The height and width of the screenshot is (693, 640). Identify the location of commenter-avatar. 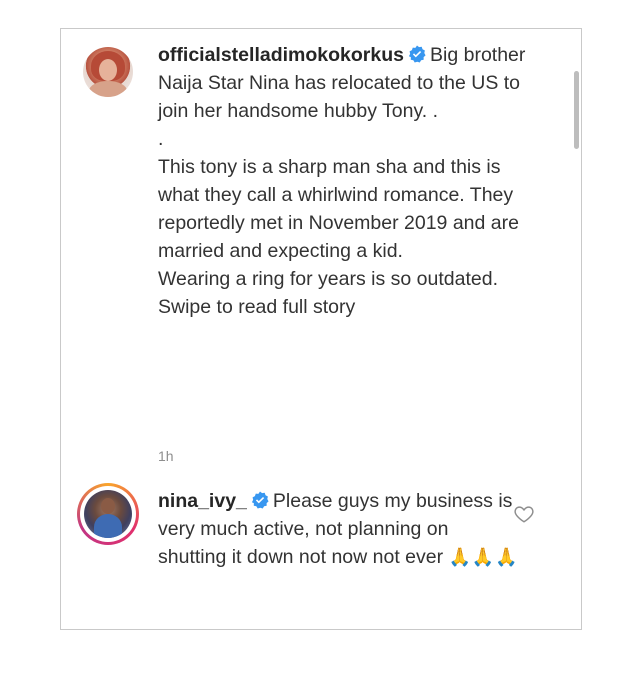
(108, 514).